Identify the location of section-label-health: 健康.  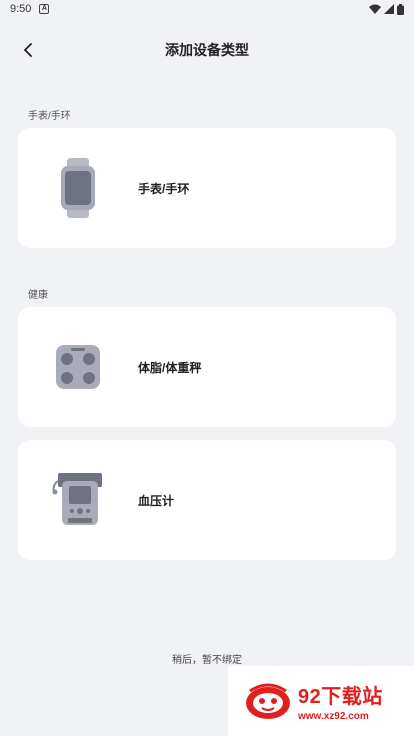
(38, 295).